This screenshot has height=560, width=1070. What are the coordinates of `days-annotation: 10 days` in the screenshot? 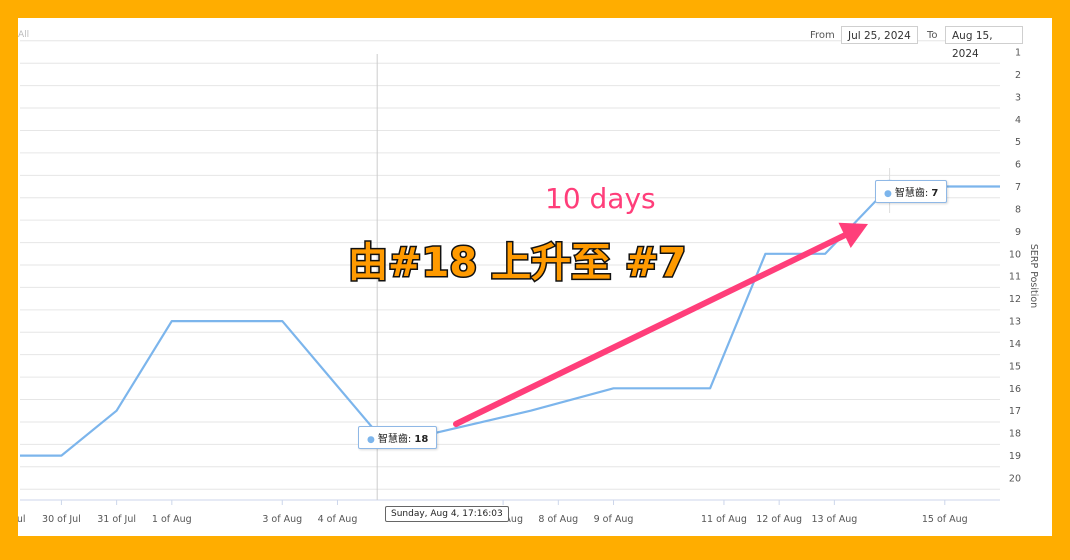 It's located at (600, 198).